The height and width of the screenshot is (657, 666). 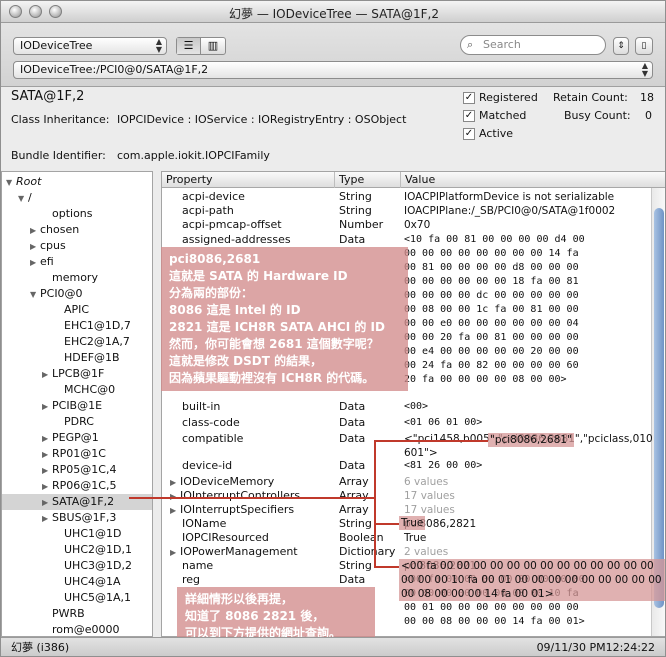 I want to click on status-machine: 幻夢 (i386), so click(x=40, y=647).